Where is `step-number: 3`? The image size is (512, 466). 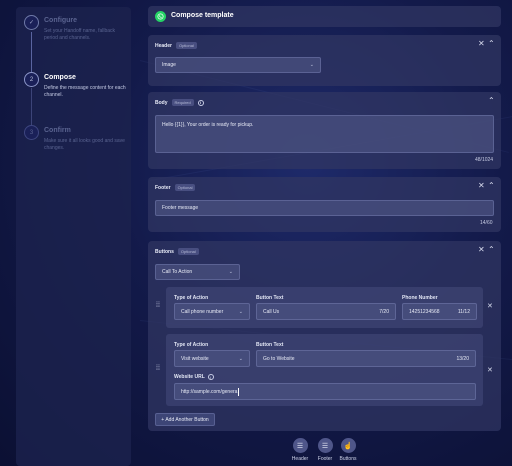 step-number: 3 is located at coordinates (31, 132).